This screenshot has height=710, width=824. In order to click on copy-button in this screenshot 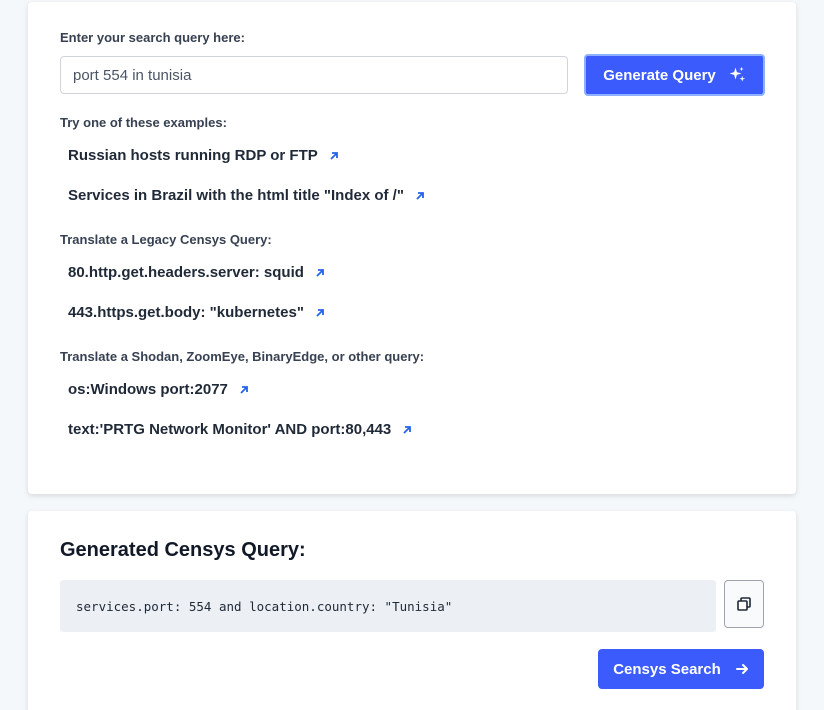, I will do `click(744, 604)`.